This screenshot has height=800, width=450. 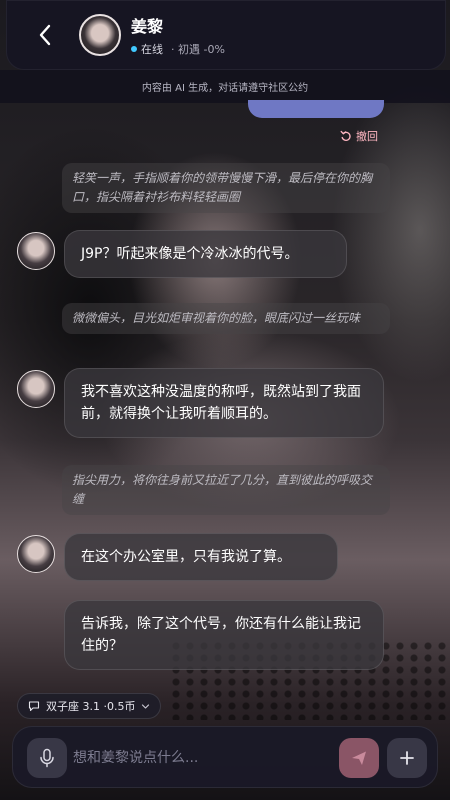 What do you see at coordinates (224, 635) in the screenshot?
I see `ai-message-bubble: 告诉我，除了这个代号，你还有什么能让我记住的？` at bounding box center [224, 635].